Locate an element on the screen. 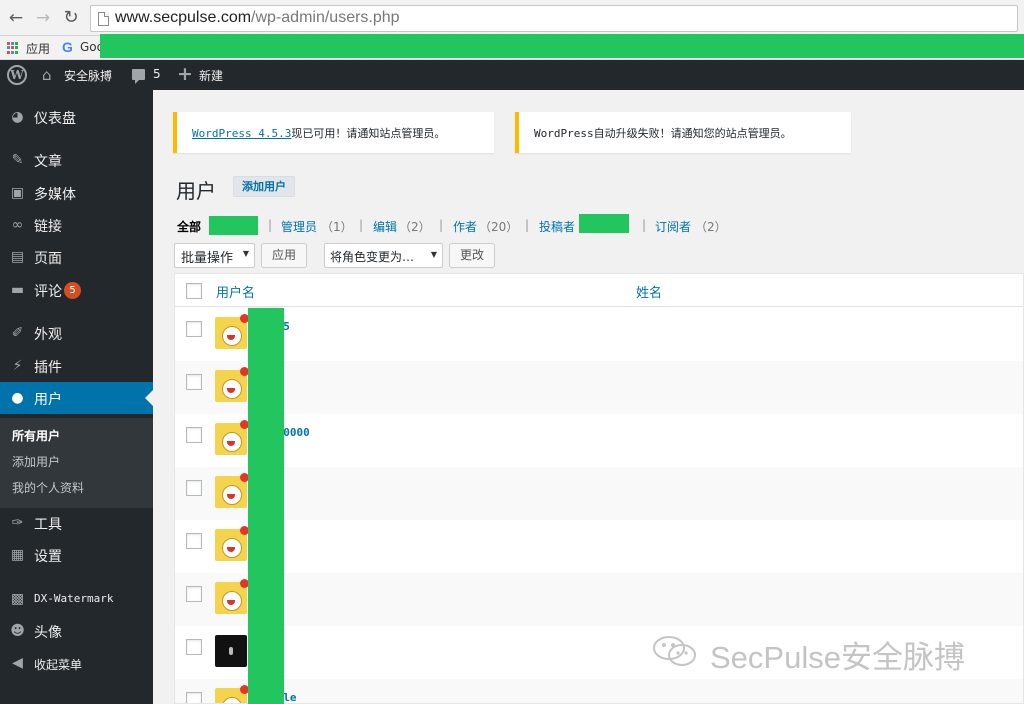 This screenshot has height=704, width=1024. sidebar-item-media: ▣ 多媒体 is located at coordinates (76, 193).